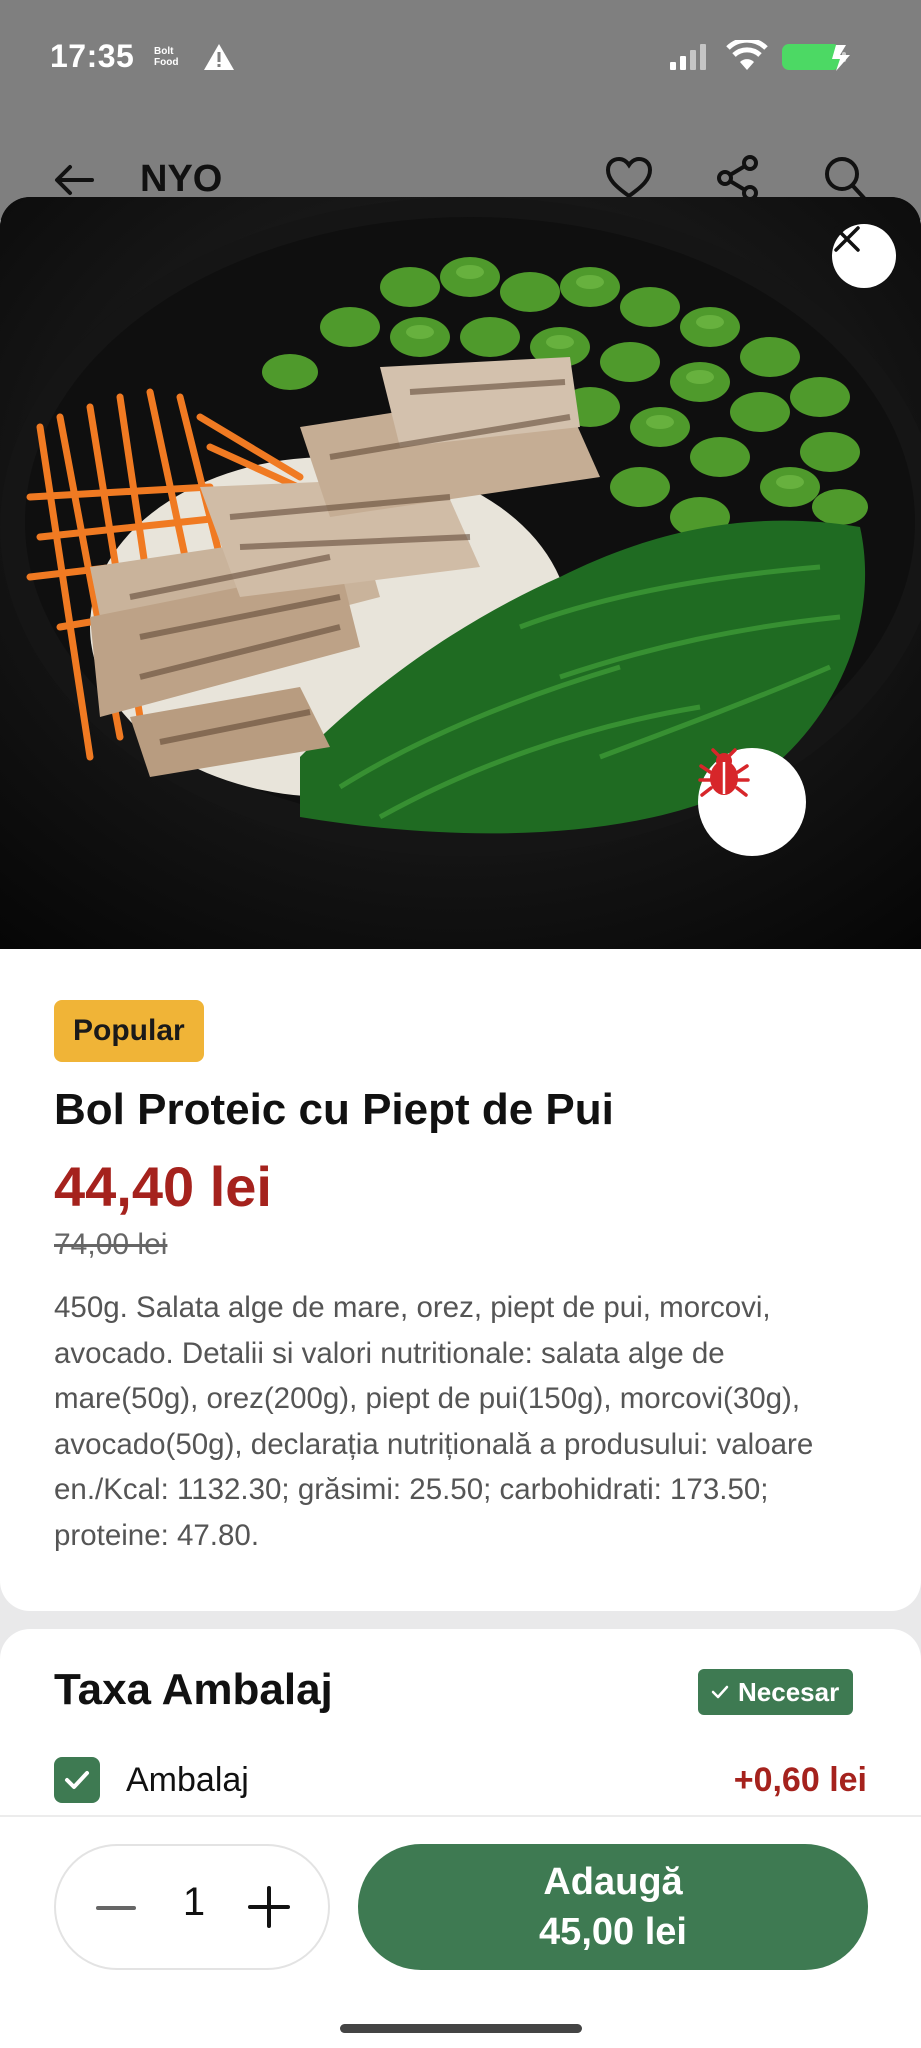 This screenshot has height=2048, width=921. Describe the element at coordinates (194, 1902) in the screenshot. I see `quantity-value: 1` at that location.